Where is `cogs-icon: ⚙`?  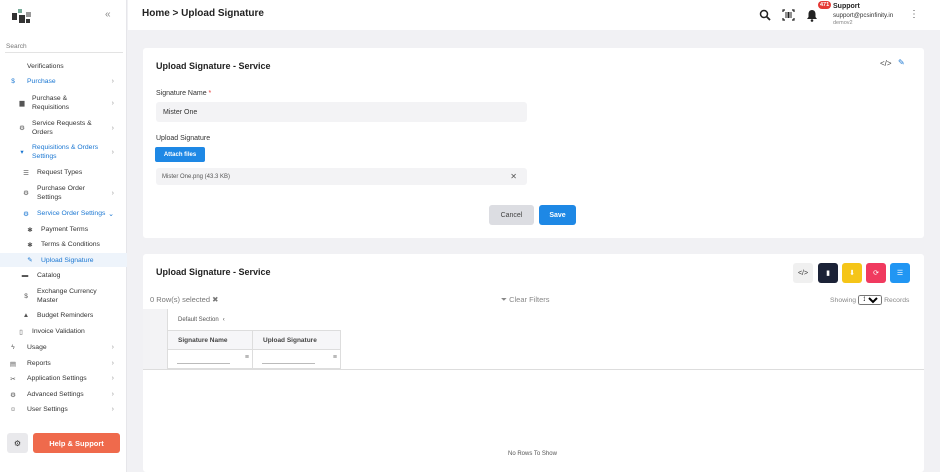 cogs-icon: ⚙ is located at coordinates (22, 128).